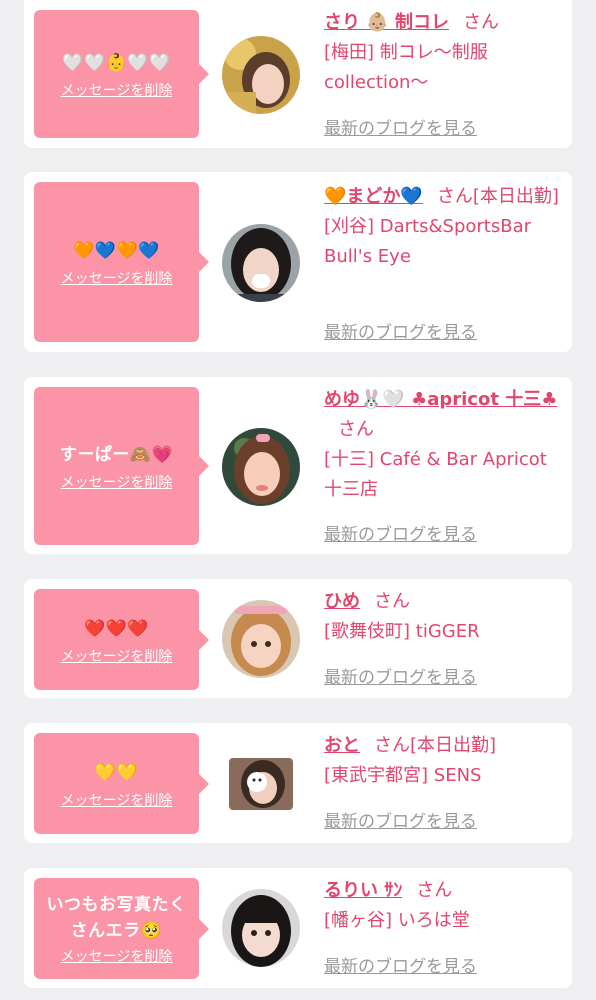 Image resolution: width=596 pixels, height=1000 pixels. I want to click on cast-name-link: めゆ🐰🤍 ♣apricot 十三♣, so click(440, 399).